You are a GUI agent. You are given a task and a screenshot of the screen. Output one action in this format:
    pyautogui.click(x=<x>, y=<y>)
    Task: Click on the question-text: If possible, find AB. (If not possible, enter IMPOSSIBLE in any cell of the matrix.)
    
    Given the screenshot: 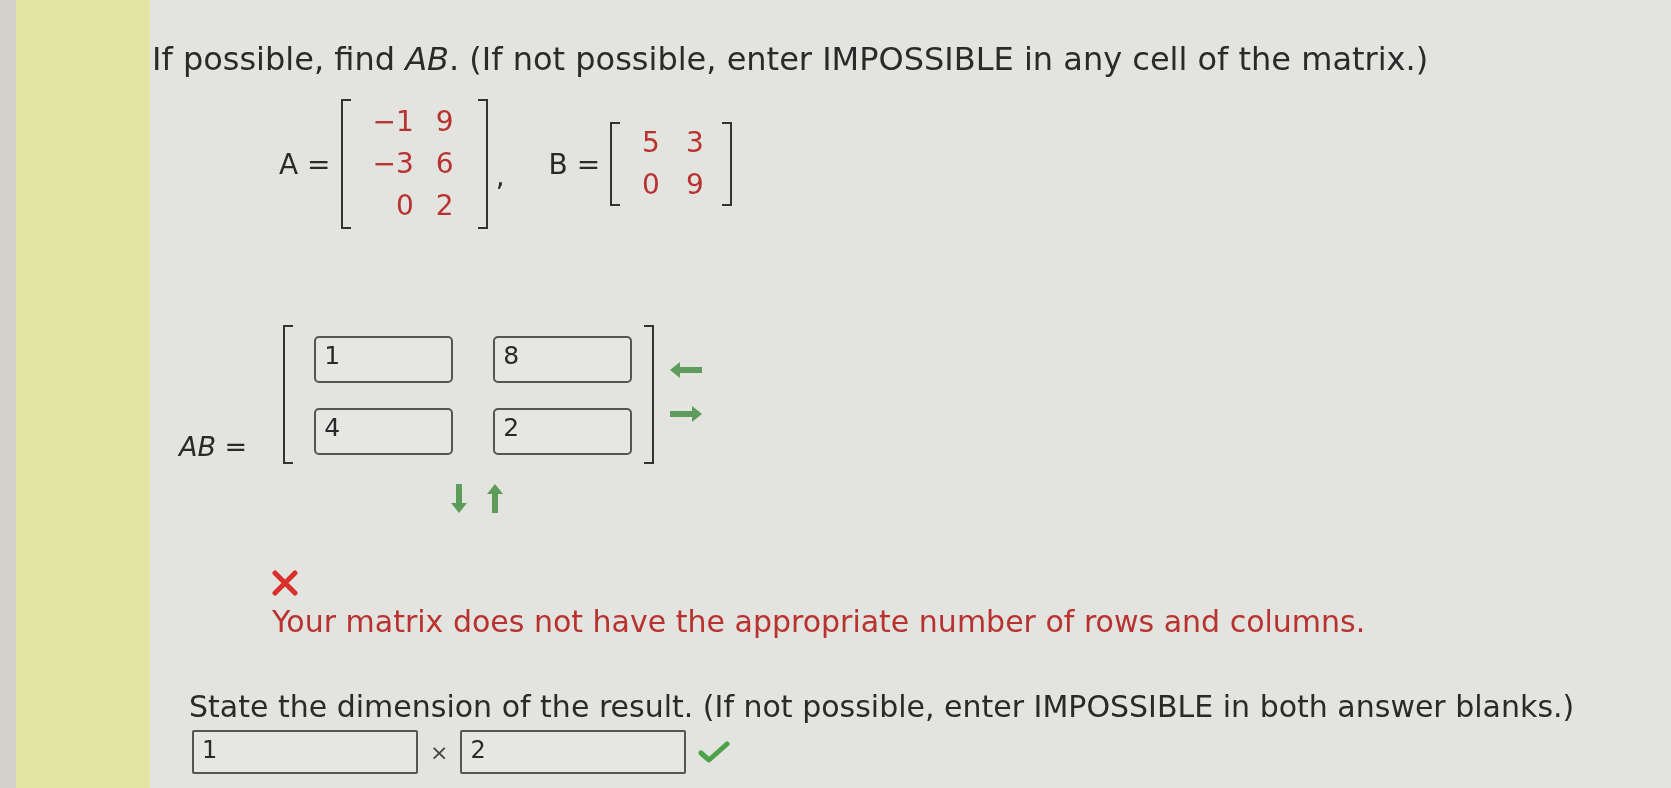 What is the action you would take?
    pyautogui.click(x=790, y=59)
    